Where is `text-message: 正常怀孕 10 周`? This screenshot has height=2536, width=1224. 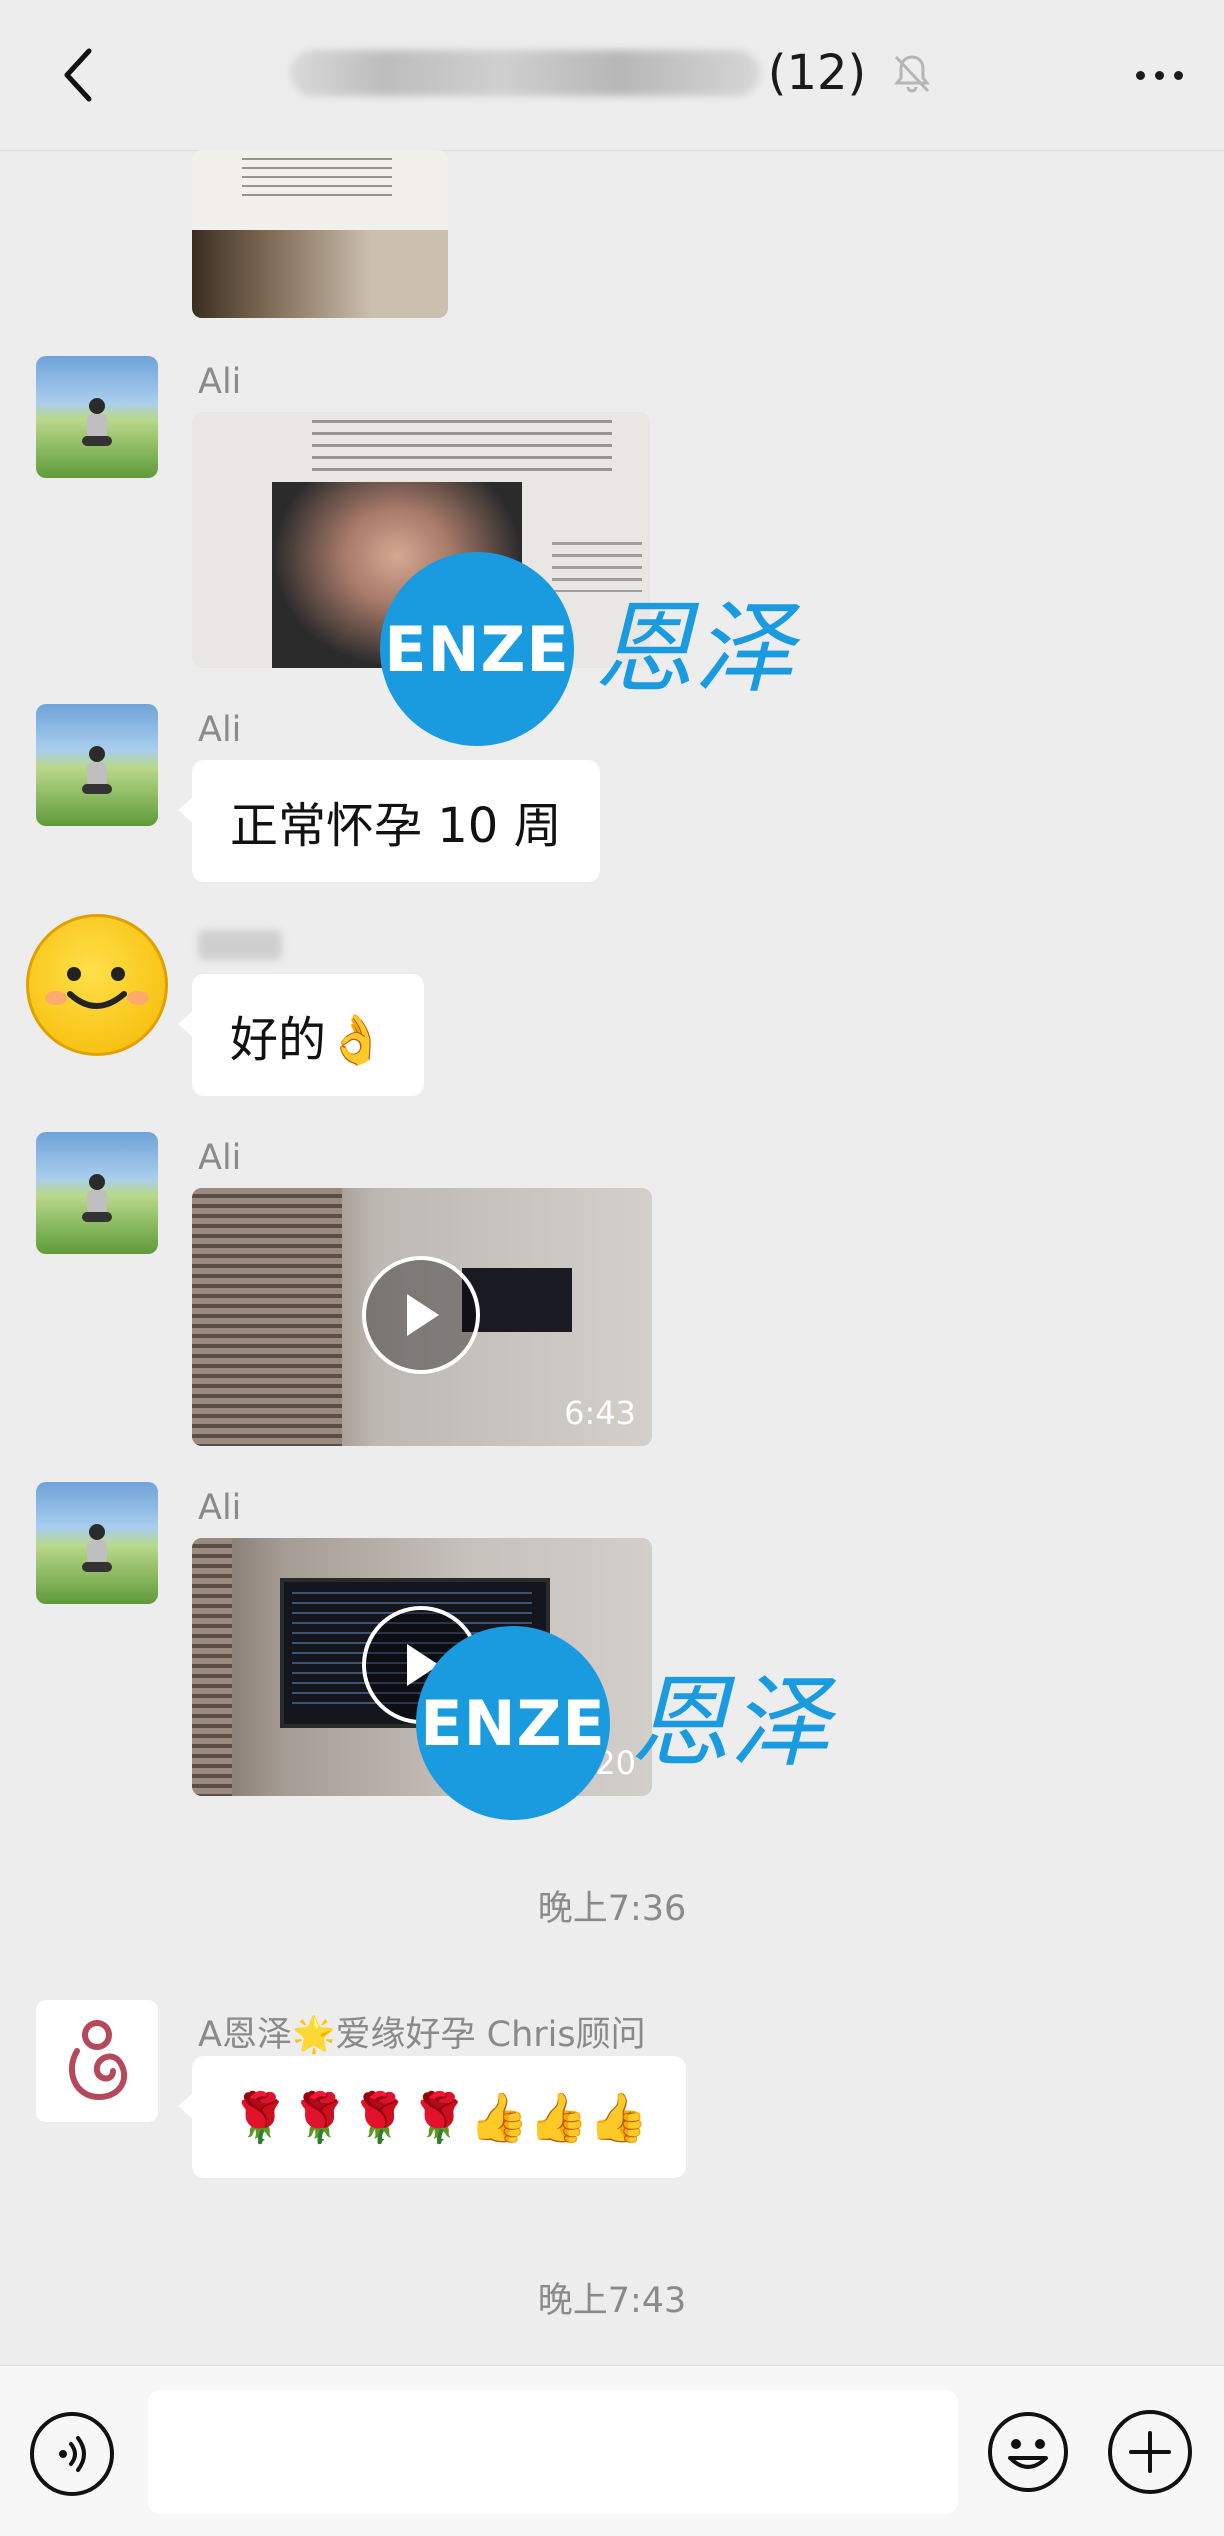
text-message: 正常怀孕 10 周 is located at coordinates (389, 821).